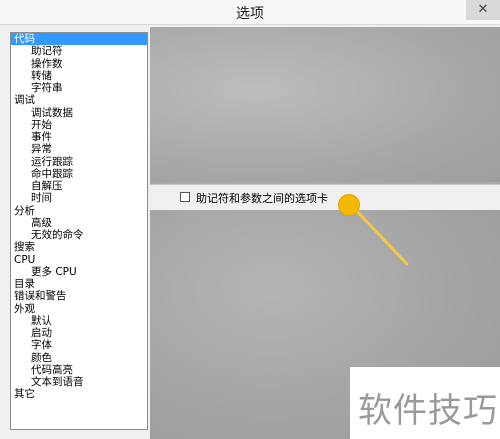  I want to click on tree-item: 其它, so click(79, 394).